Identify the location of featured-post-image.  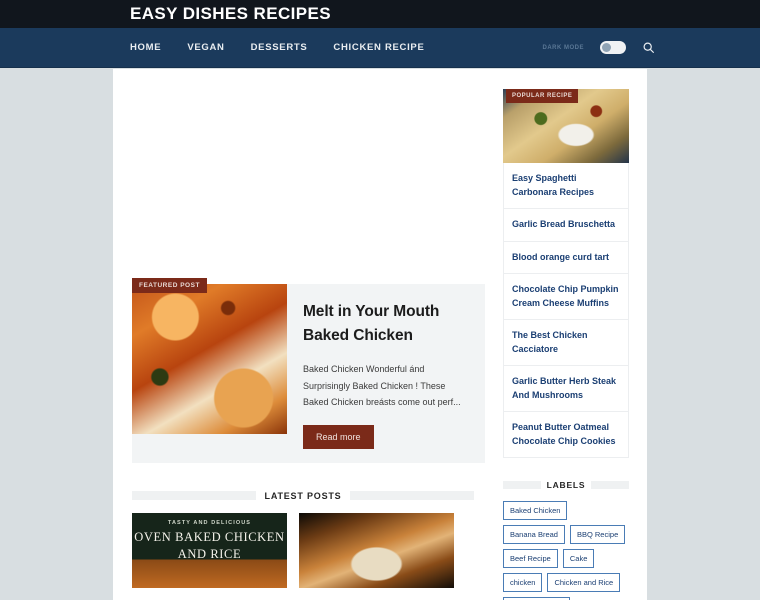
(209, 359).